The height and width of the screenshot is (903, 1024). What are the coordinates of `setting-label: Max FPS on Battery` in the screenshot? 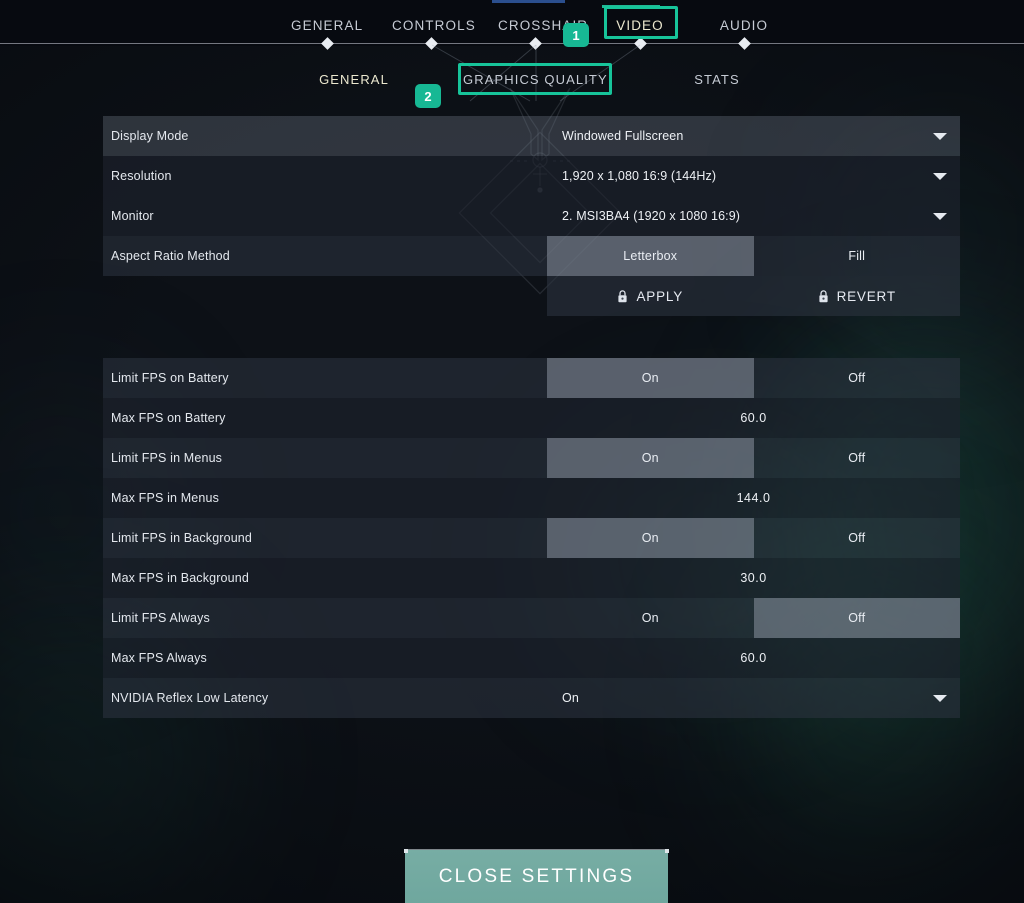 It's located at (168, 418).